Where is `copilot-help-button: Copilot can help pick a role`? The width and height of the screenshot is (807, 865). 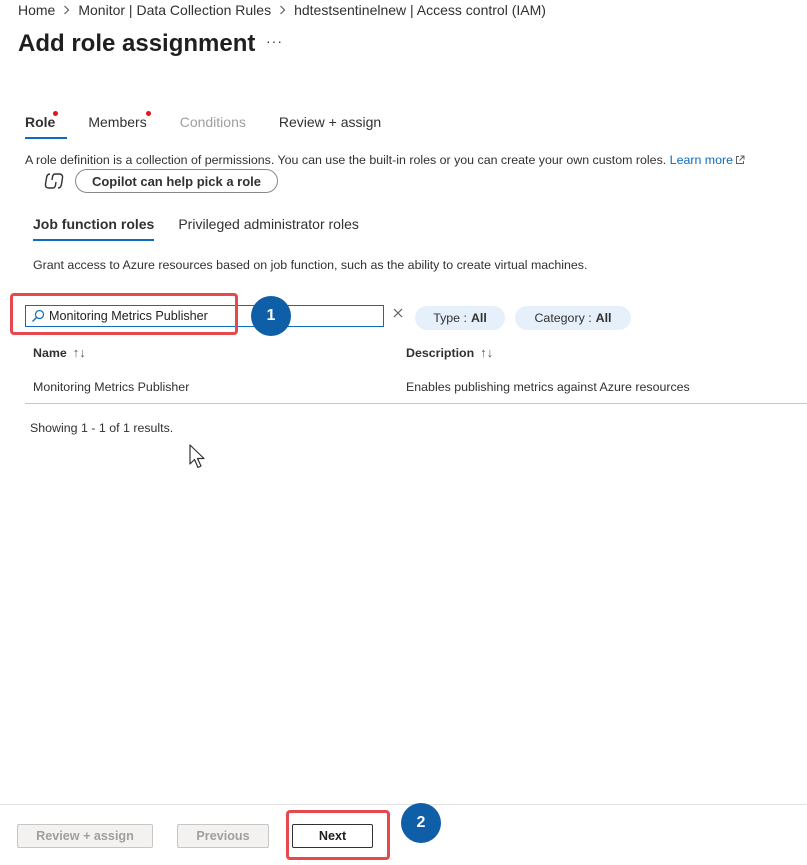 copilot-help-button: Copilot can help pick a role is located at coordinates (176, 181).